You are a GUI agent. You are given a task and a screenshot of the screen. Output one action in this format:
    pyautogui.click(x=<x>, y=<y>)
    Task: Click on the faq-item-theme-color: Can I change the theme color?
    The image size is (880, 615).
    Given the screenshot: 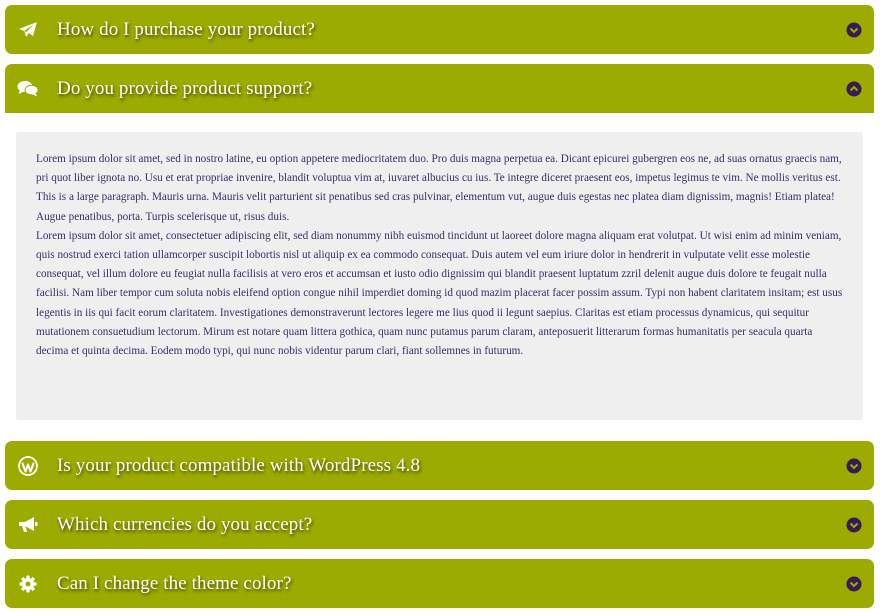 What is the action you would take?
    pyautogui.click(x=439, y=583)
    